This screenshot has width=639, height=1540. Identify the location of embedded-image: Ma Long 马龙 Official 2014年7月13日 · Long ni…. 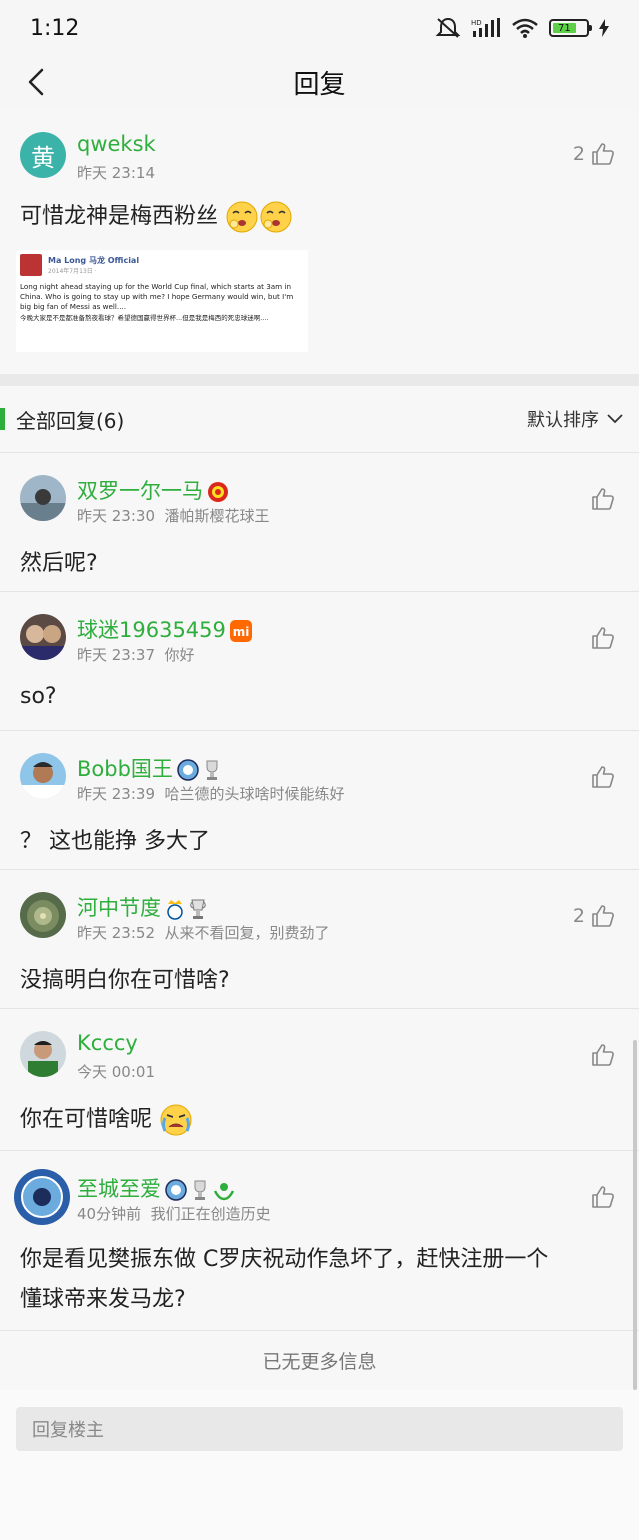
(162, 301).